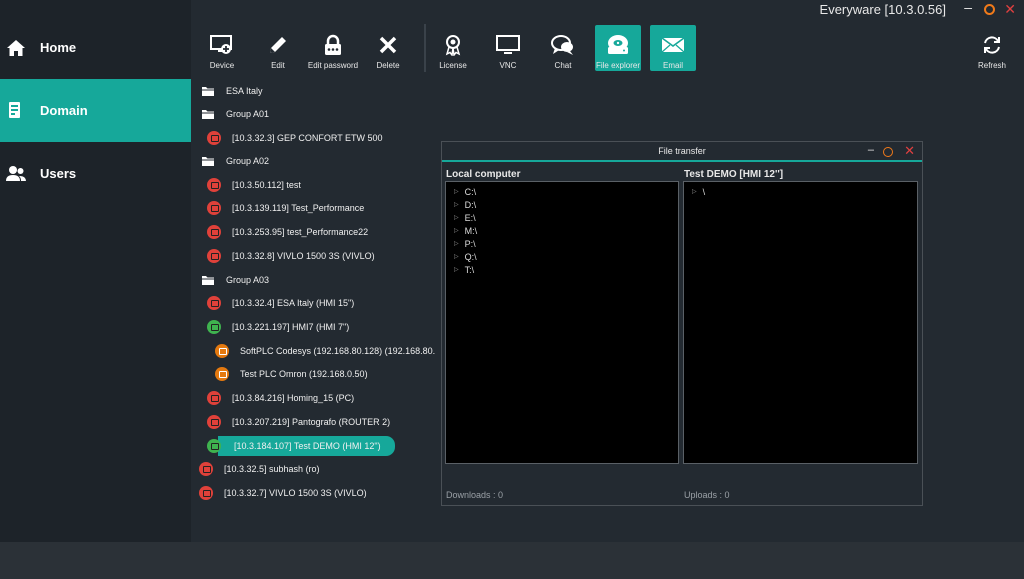  I want to click on tree-device: [10.3.32.8] VIVLO 1500 3S (VIVLO), so click(291, 256).